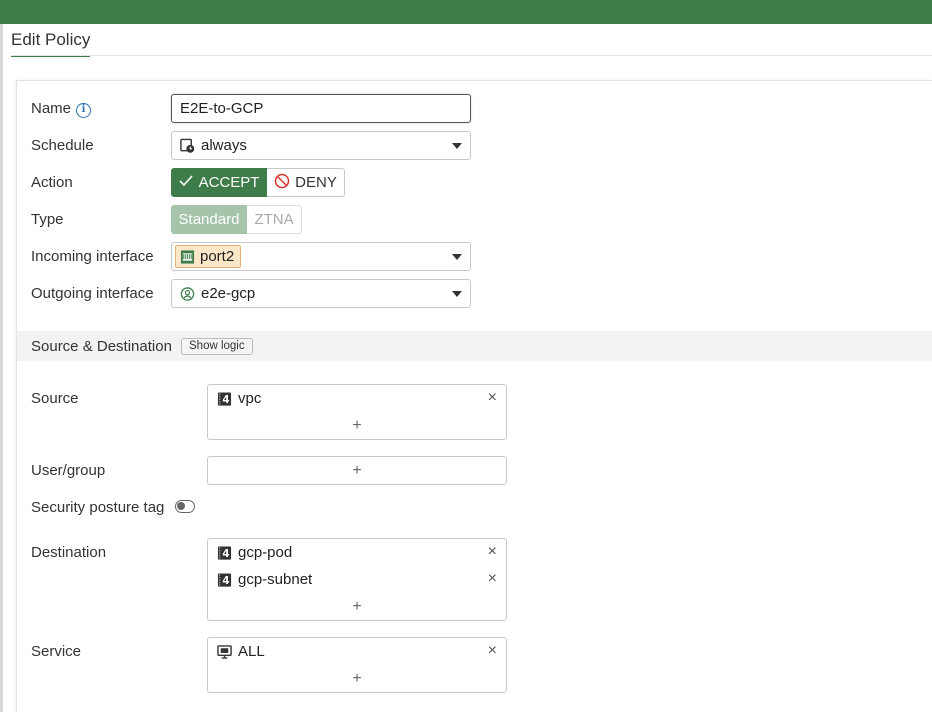 This screenshot has width=932, height=712. What do you see at coordinates (68, 470) in the screenshot?
I see `user-group-label: User/group` at bounding box center [68, 470].